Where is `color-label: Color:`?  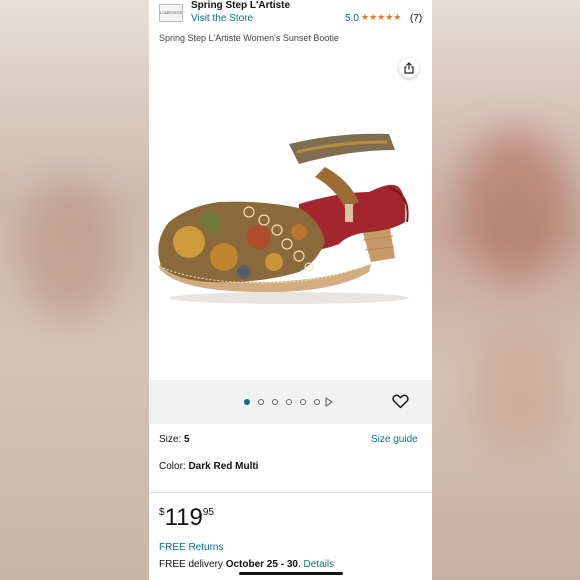 color-label: Color: is located at coordinates (174, 466).